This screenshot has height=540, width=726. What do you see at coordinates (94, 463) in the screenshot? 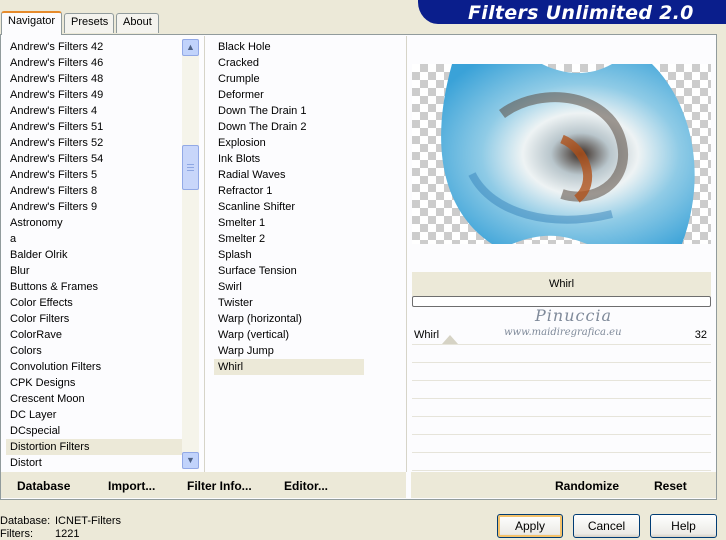
I see `category-item: Distort` at bounding box center [94, 463].